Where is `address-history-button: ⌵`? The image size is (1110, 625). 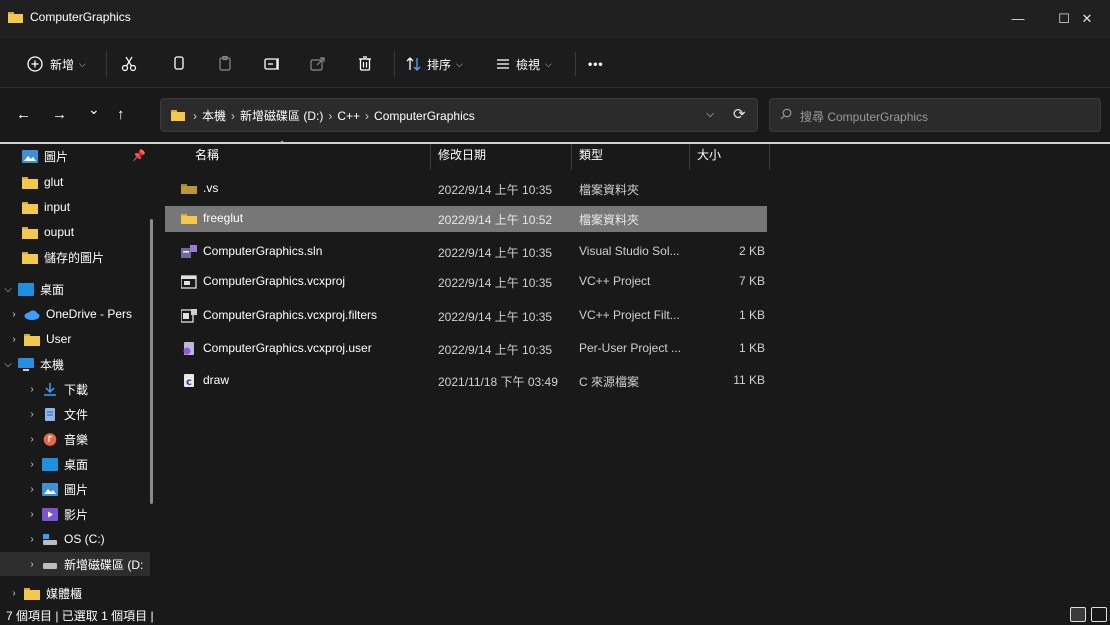 address-history-button: ⌵ is located at coordinates (710, 114).